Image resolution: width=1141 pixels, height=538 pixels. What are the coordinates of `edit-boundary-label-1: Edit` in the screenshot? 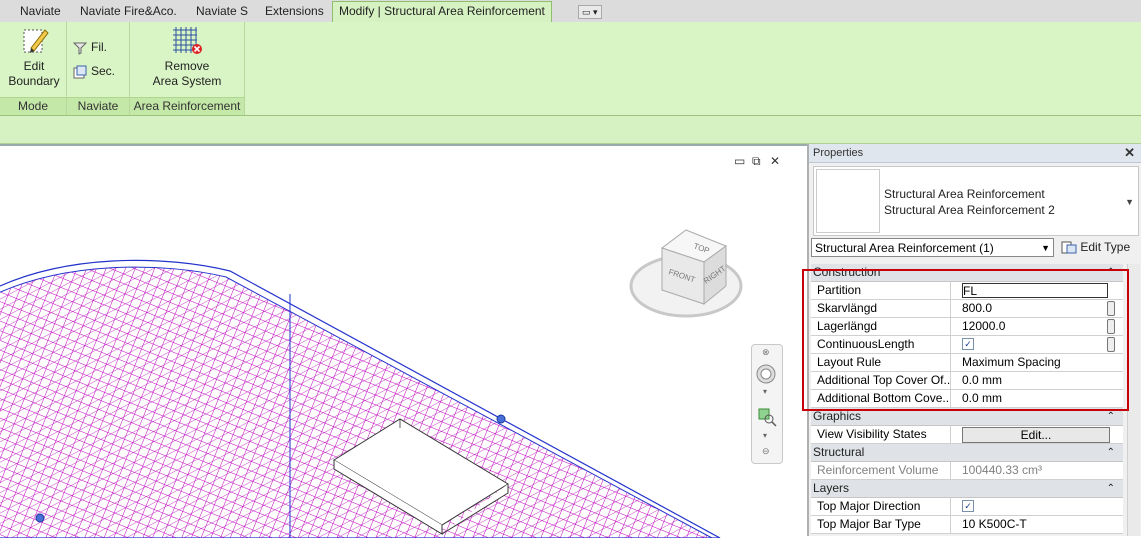 It's located at (34, 66).